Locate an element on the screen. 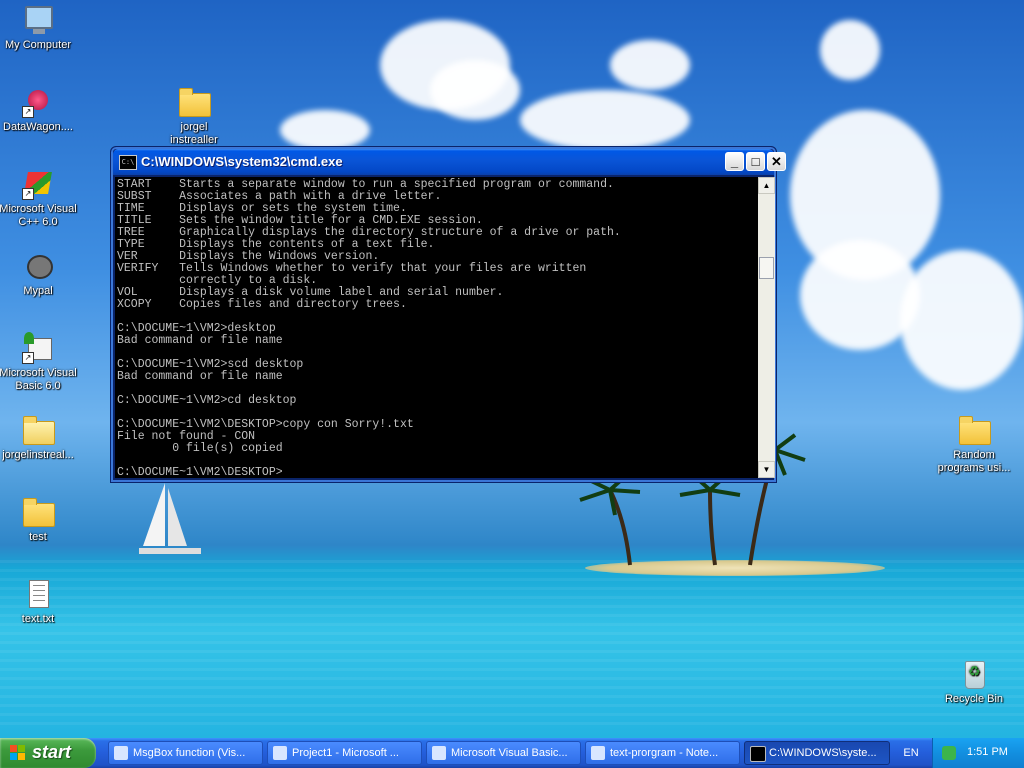  clock: 1:51 PM is located at coordinates (987, 752).